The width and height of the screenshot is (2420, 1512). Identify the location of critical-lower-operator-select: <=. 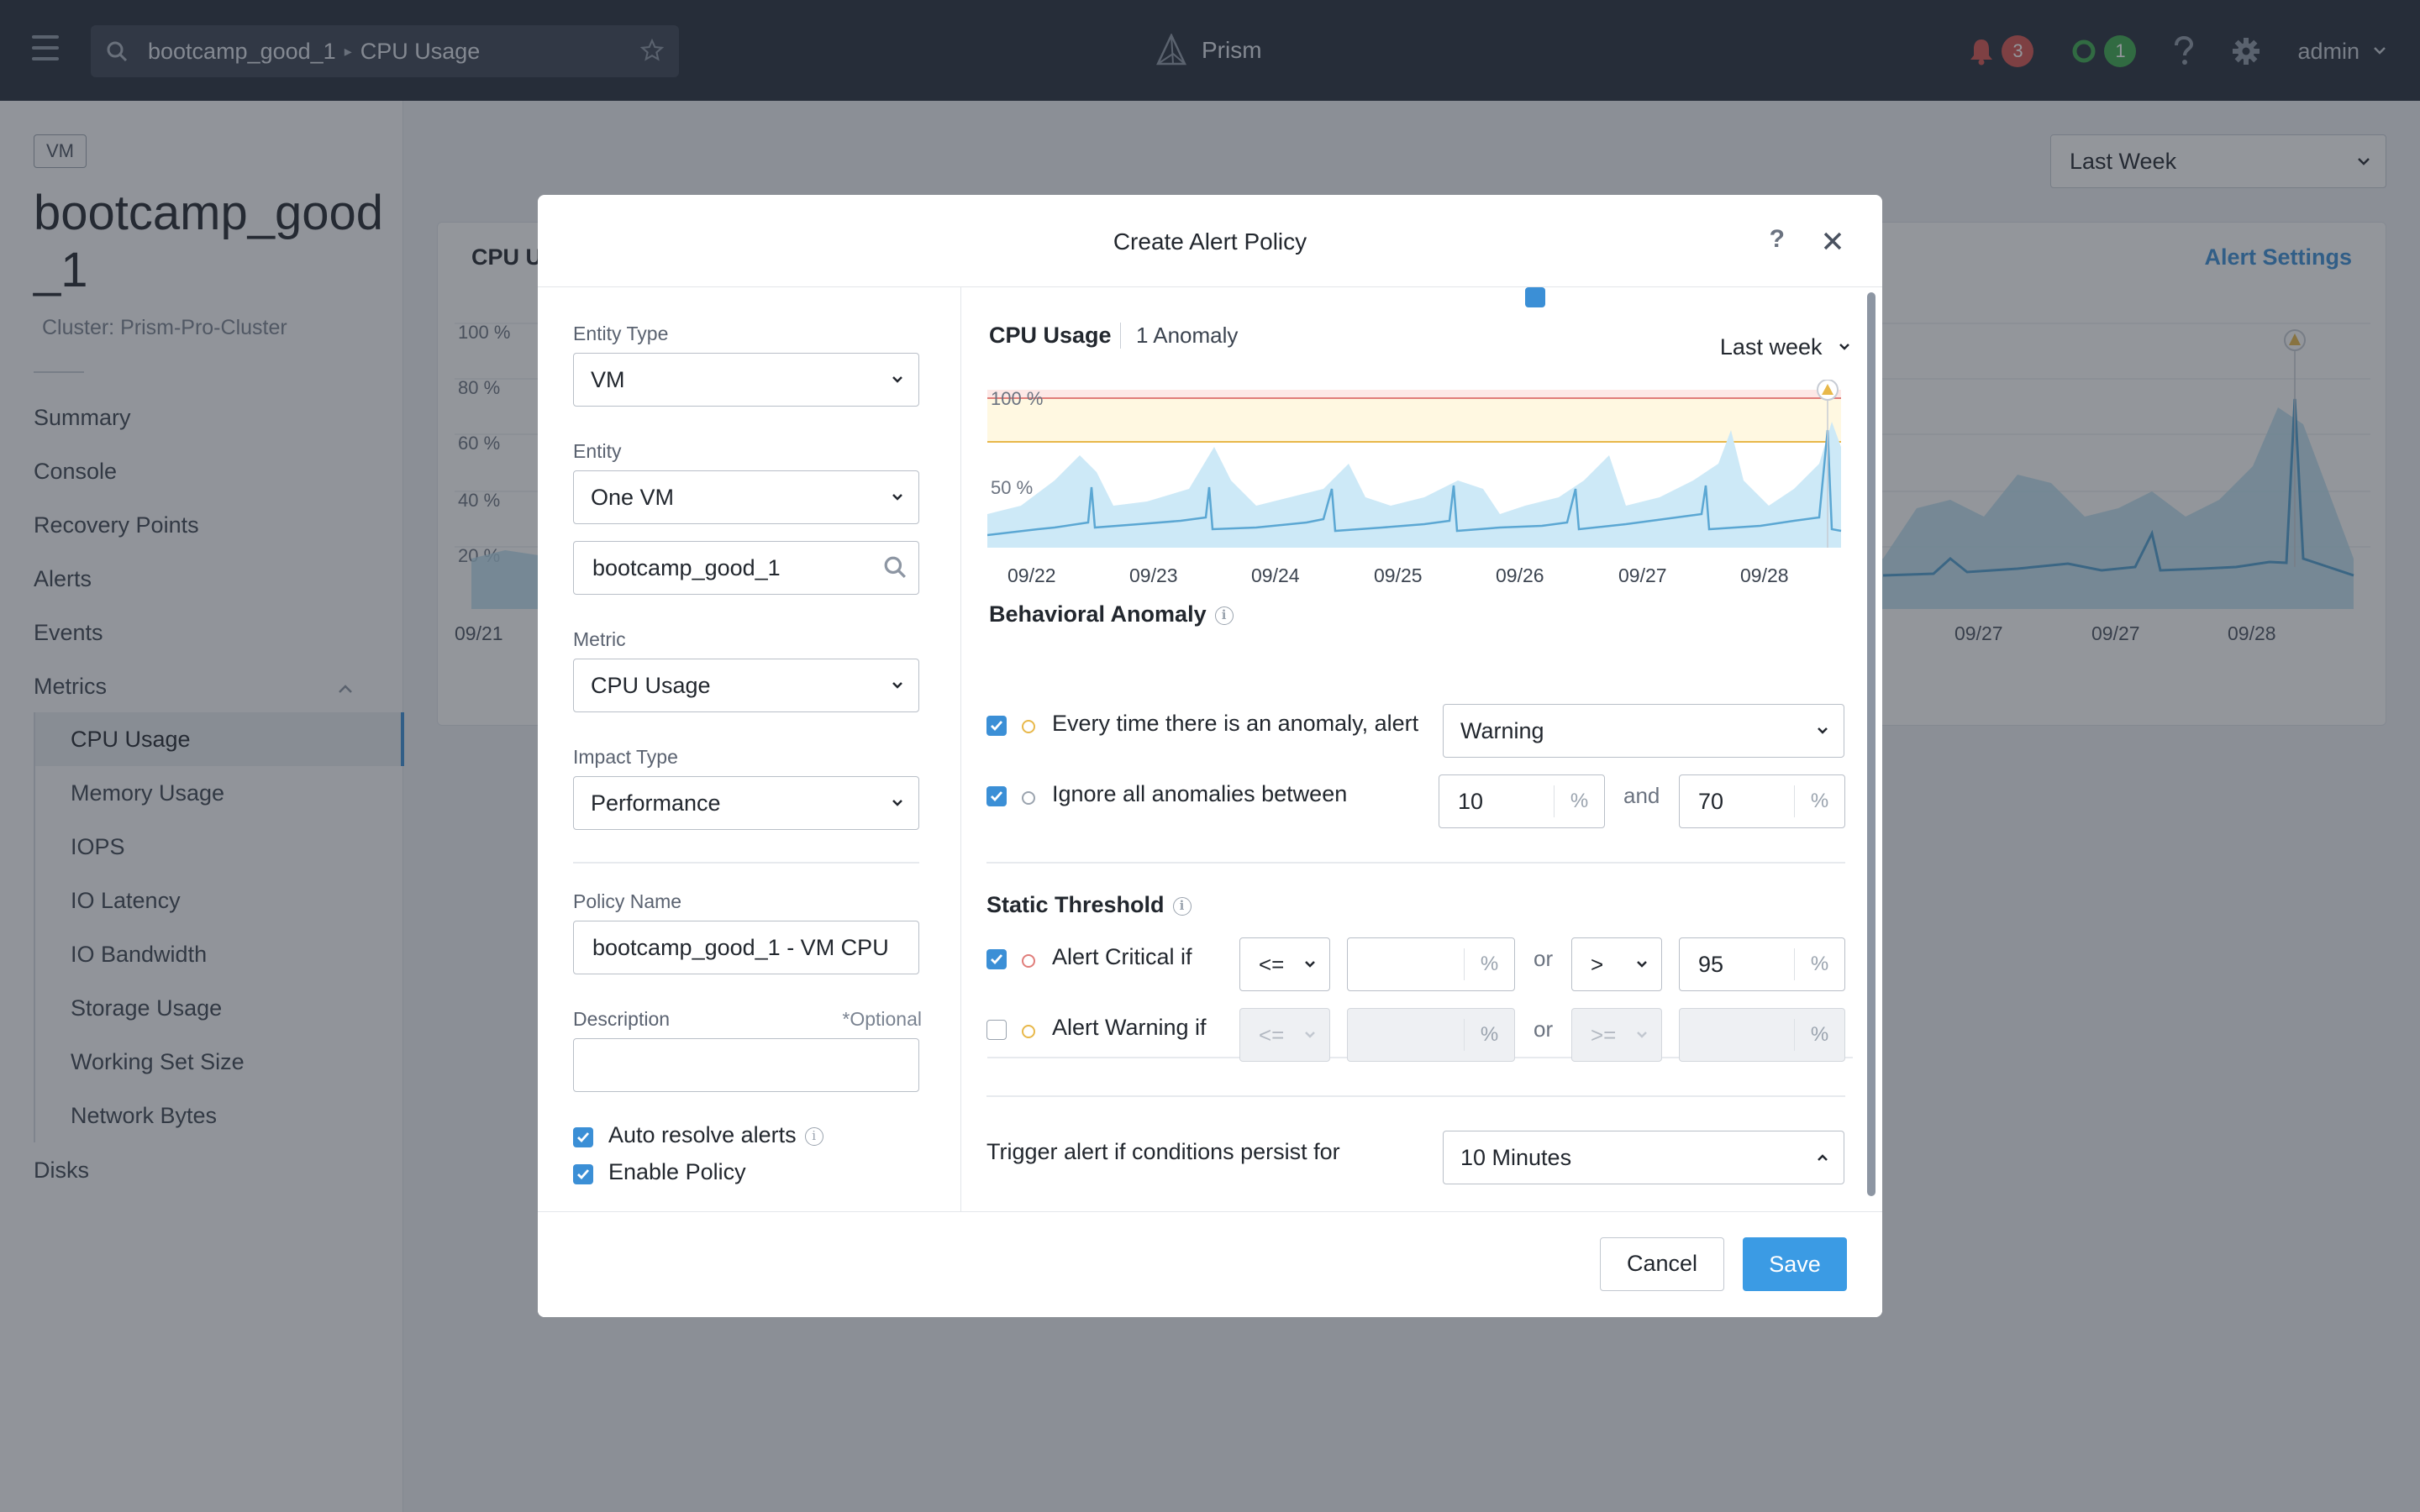
(1285, 964).